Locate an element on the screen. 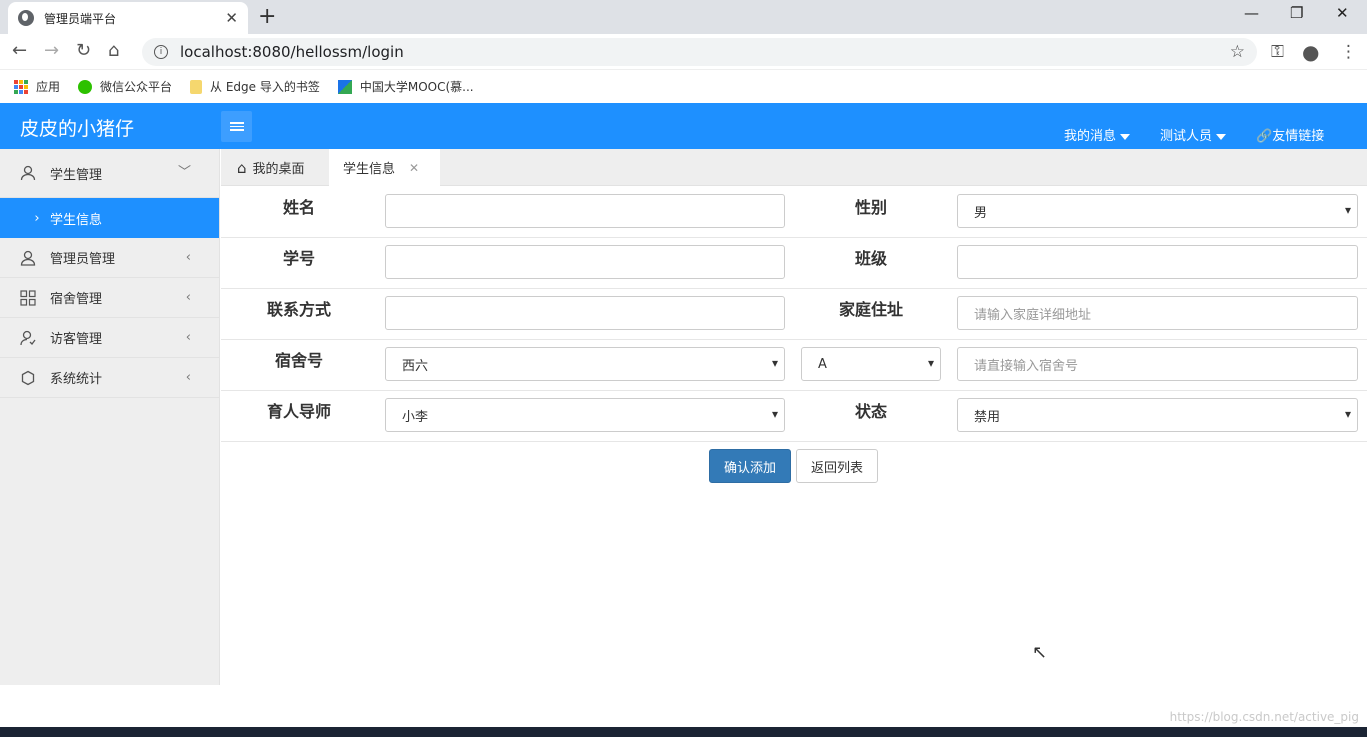  form-actions: 确认添加 返回列表 is located at coordinates (794, 466).